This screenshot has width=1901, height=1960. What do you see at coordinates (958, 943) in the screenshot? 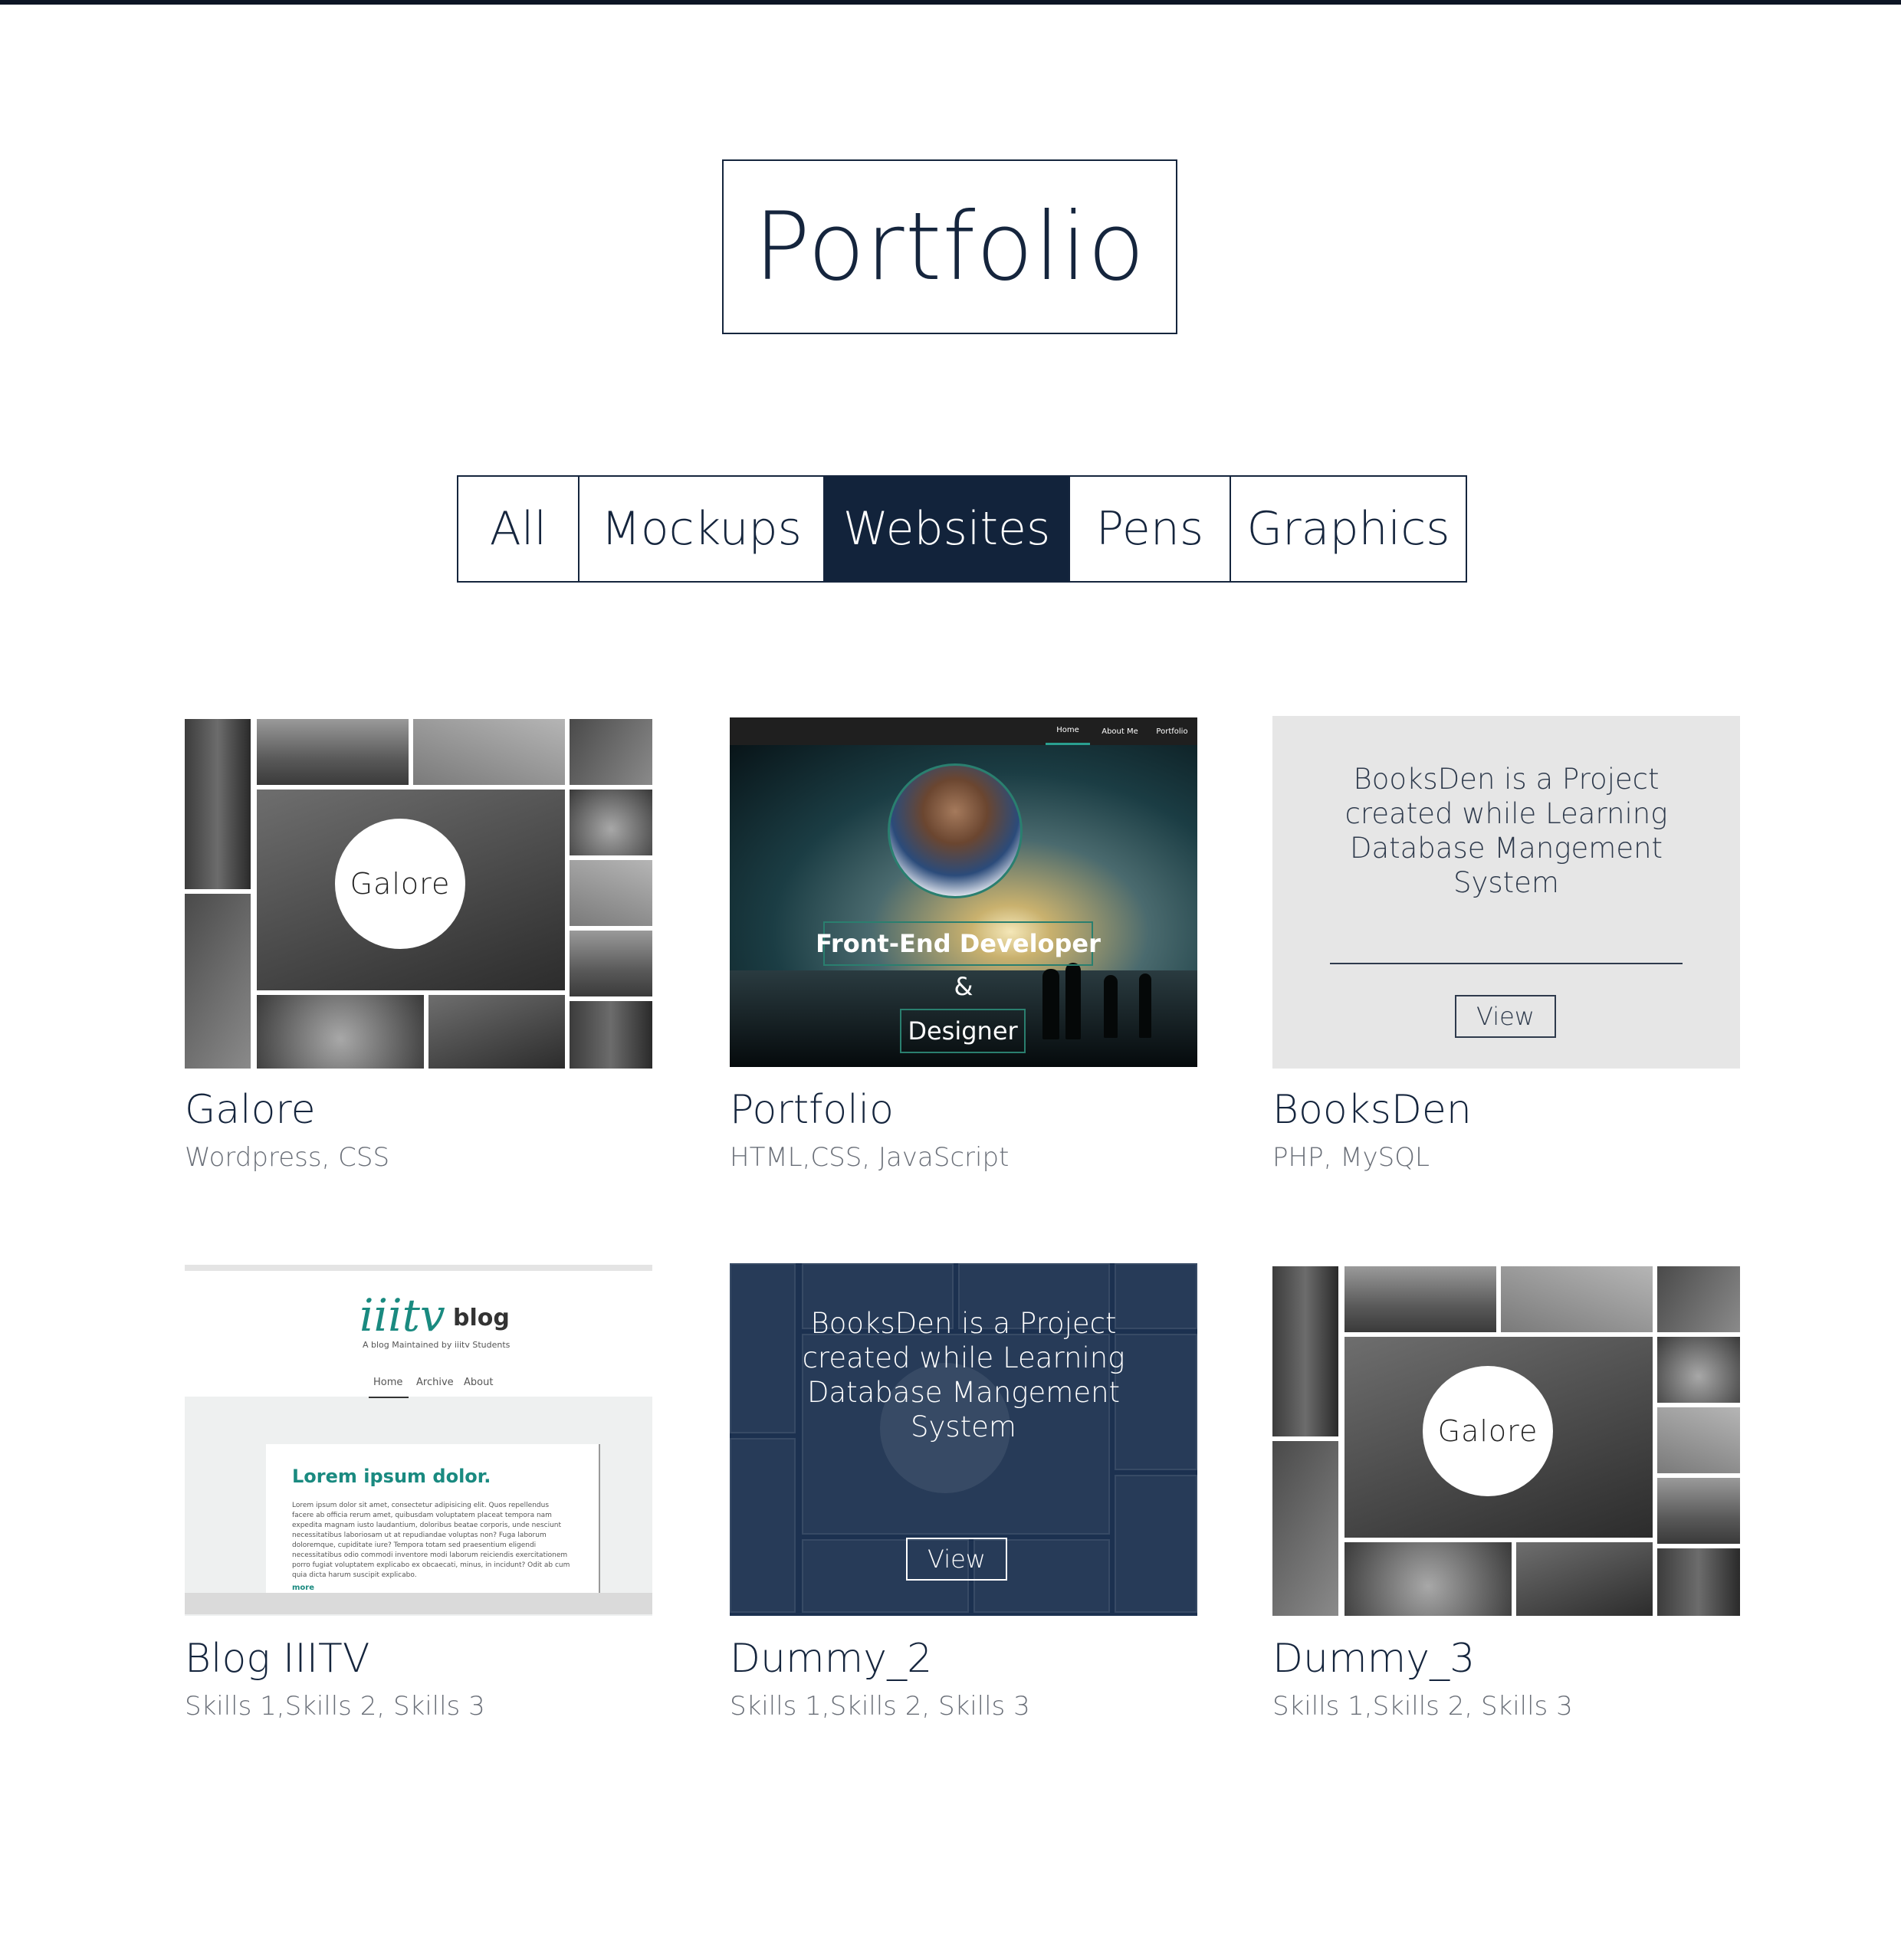
I see `thumb-role-1: Front-End Developer` at bounding box center [958, 943].